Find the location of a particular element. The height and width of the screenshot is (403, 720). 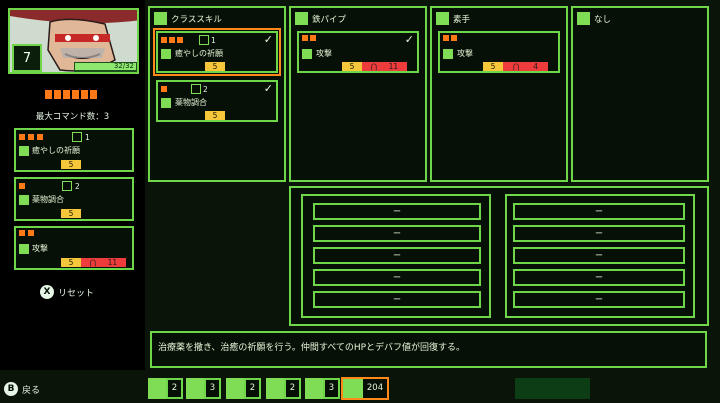

command-values: 5 is located at coordinates (71, 213).